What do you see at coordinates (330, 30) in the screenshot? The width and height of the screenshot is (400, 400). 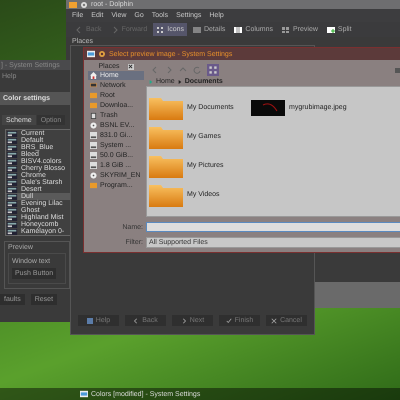 I see `split-icon` at bounding box center [330, 30].